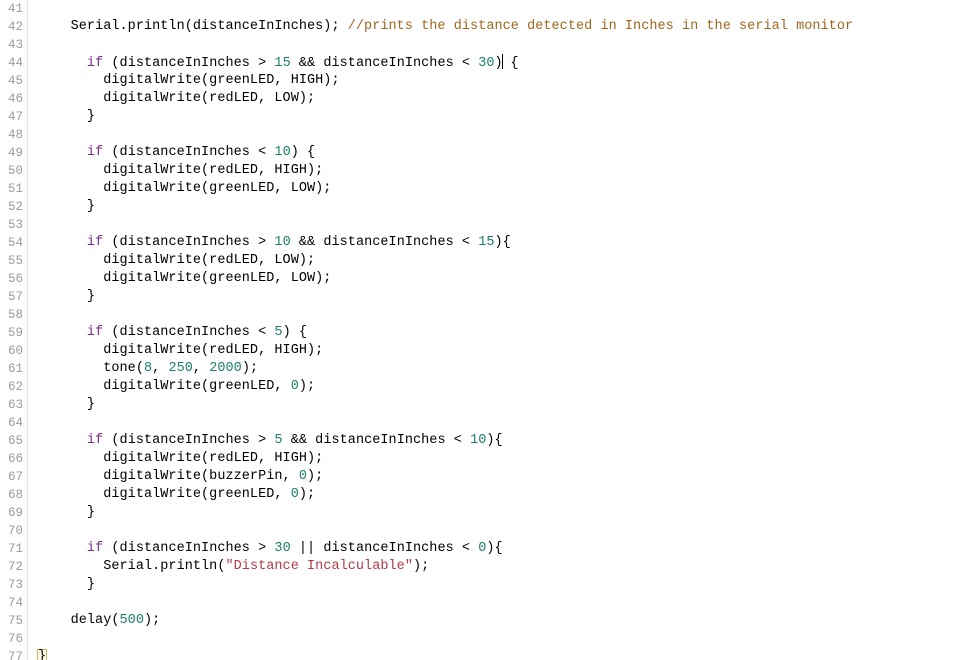 The height and width of the screenshot is (660, 977). Describe the element at coordinates (15, 621) in the screenshot. I see `line-number: 75` at that location.